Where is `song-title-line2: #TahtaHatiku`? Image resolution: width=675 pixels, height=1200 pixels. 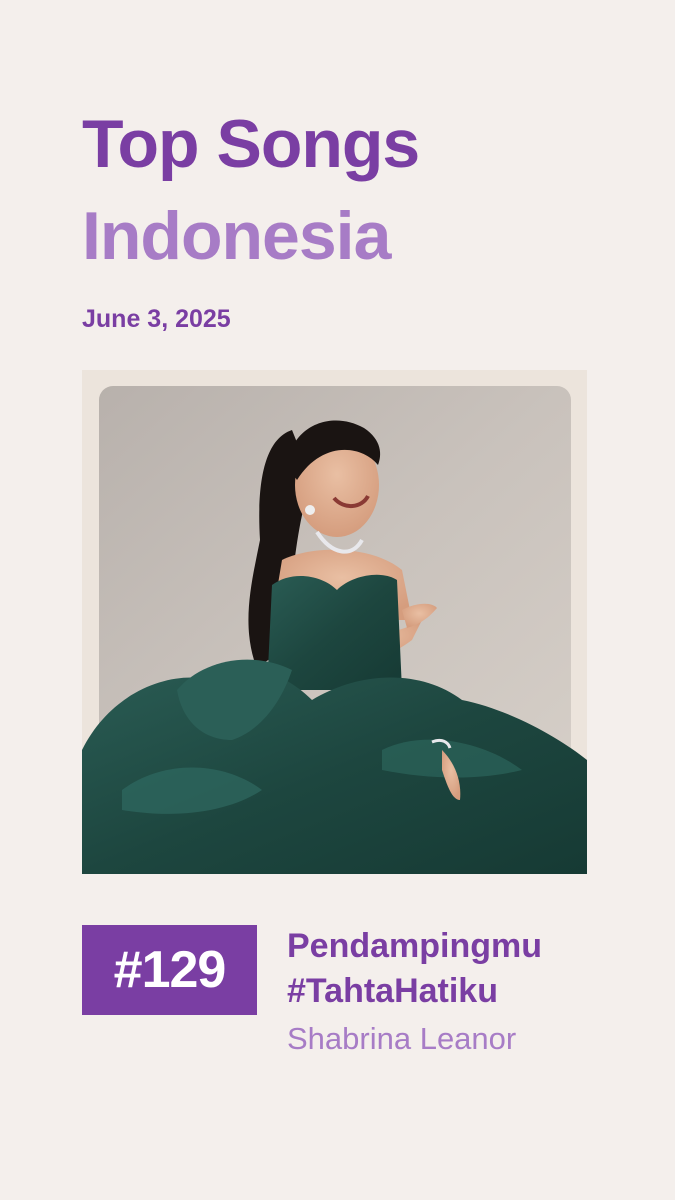
song-title-line2: #TahtaHatiku is located at coordinates (392, 991).